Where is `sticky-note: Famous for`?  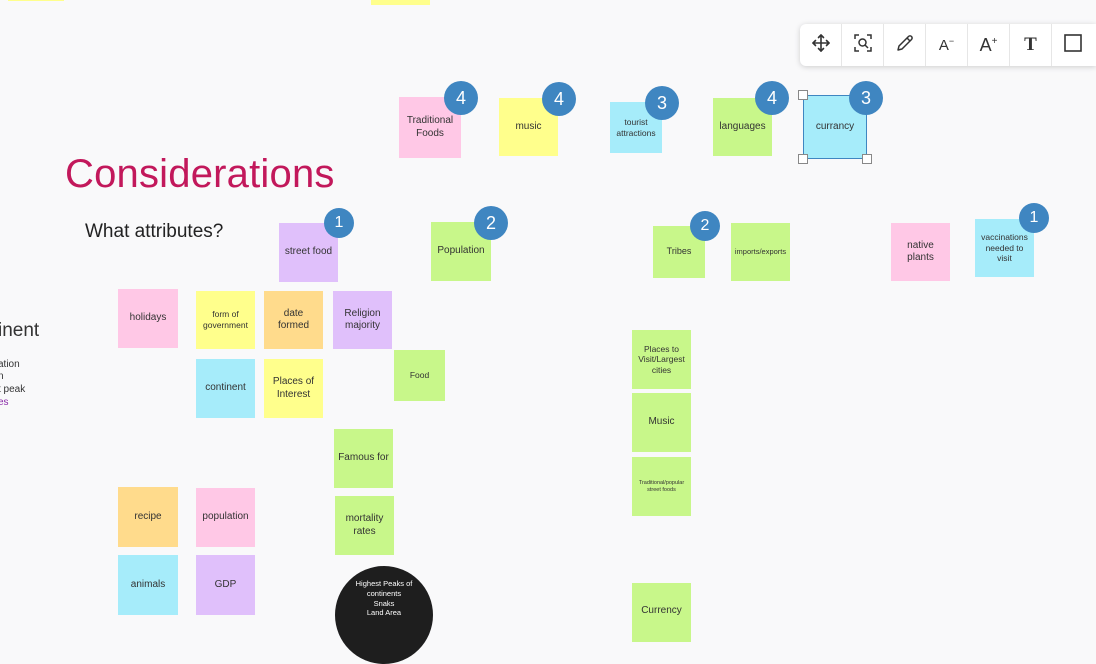
sticky-note: Famous for is located at coordinates (363, 458).